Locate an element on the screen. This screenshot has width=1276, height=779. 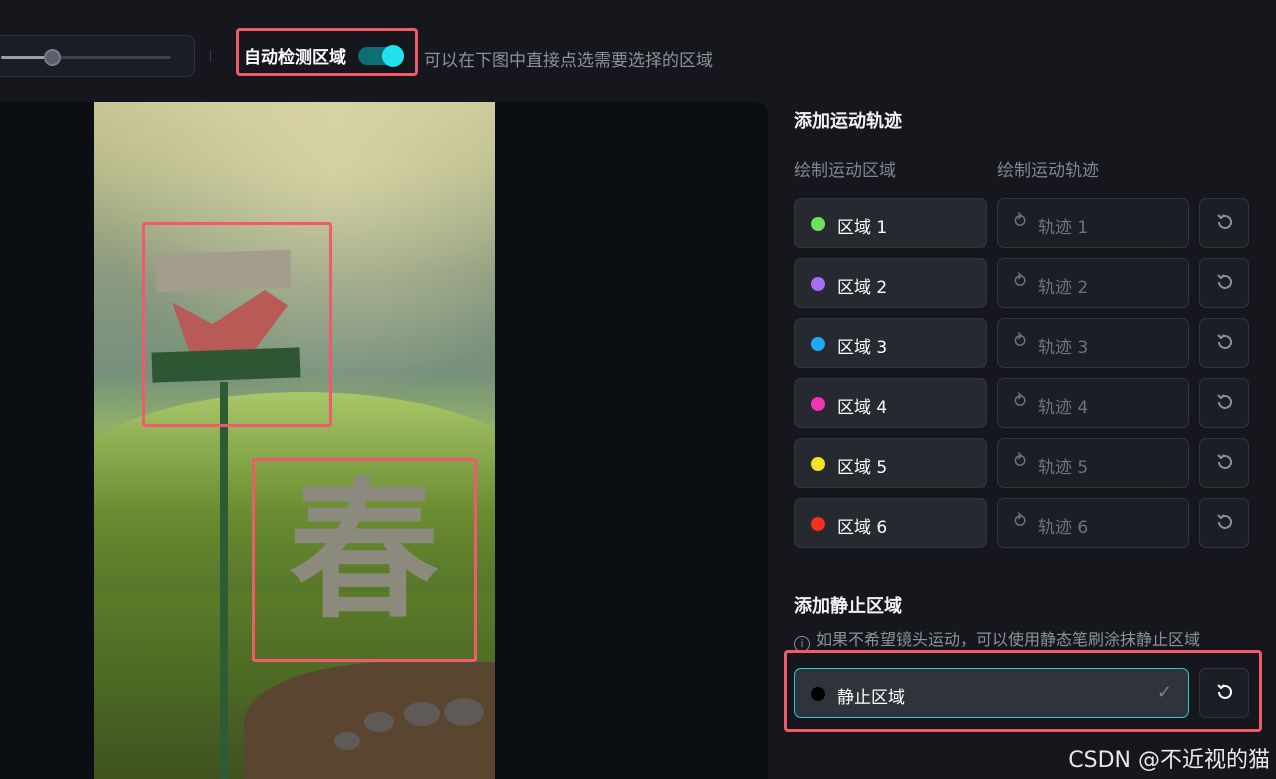
motion-row: 区域 1 ⥁ 轨迹 1 is located at coordinates (1021, 223).